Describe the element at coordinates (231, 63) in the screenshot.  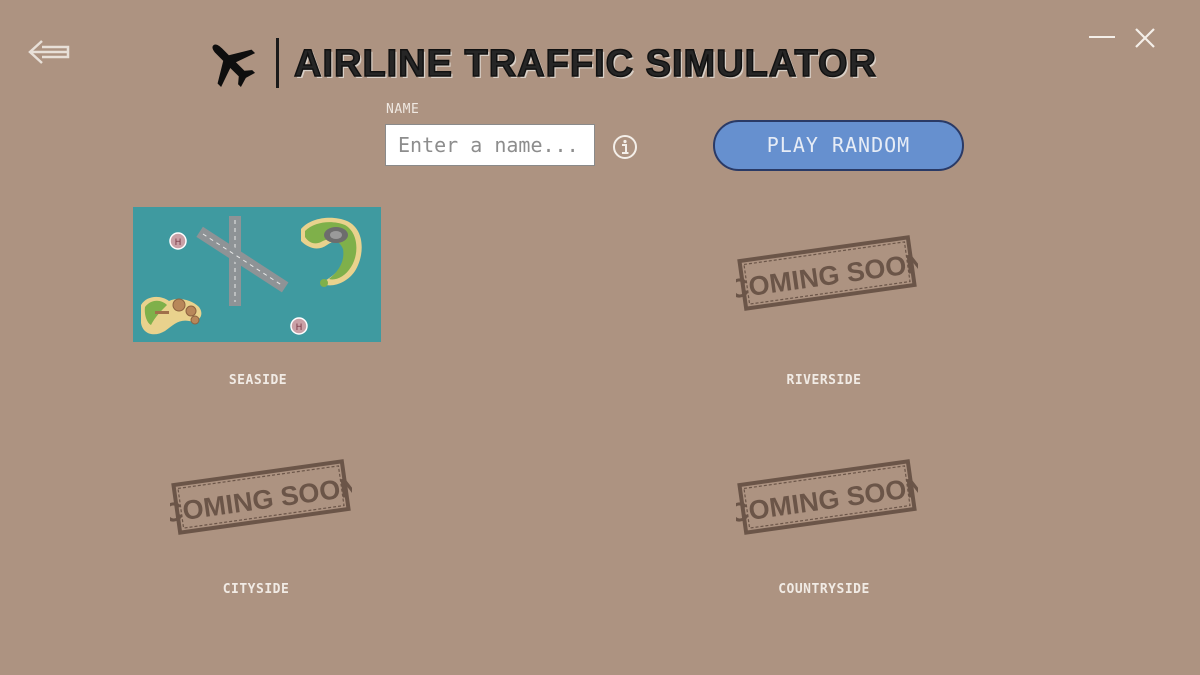
I see `airplane-icon` at that location.